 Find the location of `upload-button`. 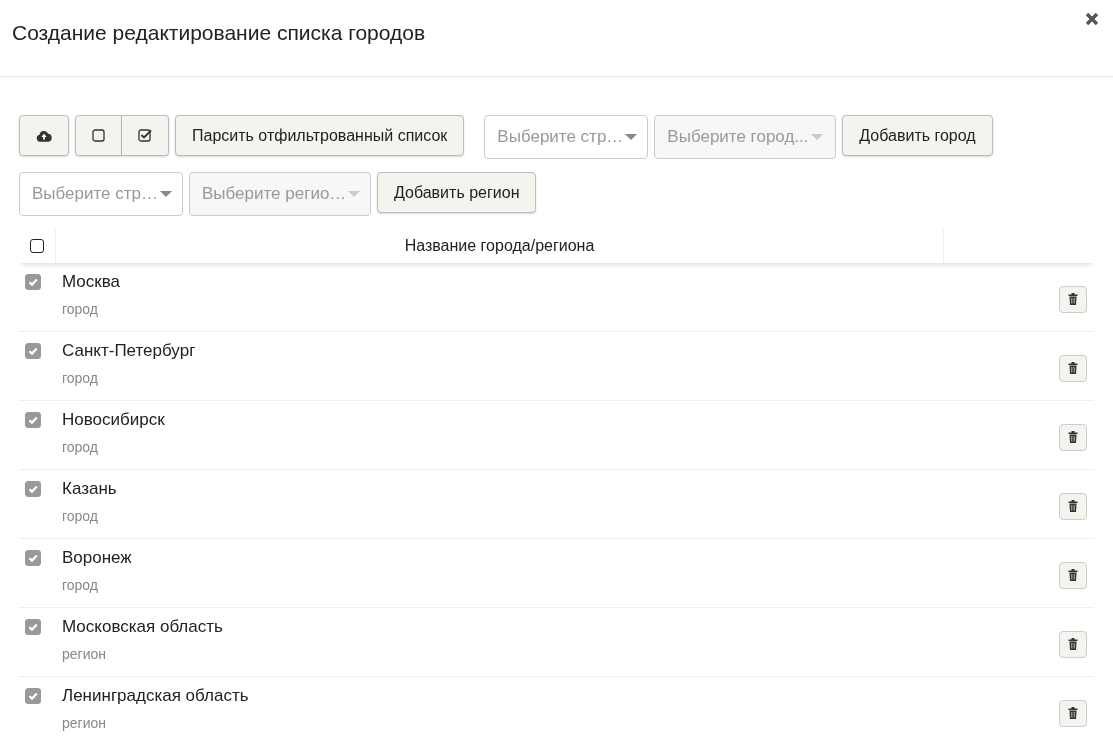

upload-button is located at coordinates (44, 135).